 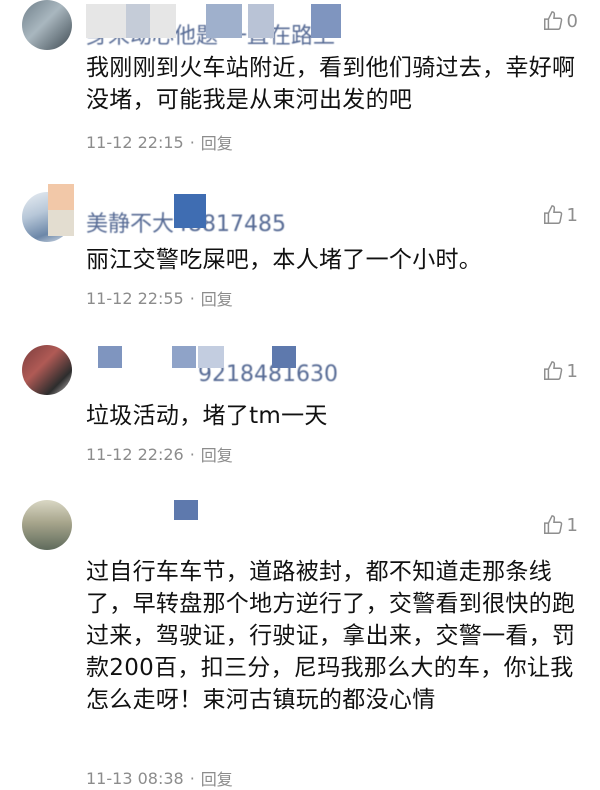 I want to click on comment-meta: 11-12 22:15 · 回复, so click(x=159, y=142).